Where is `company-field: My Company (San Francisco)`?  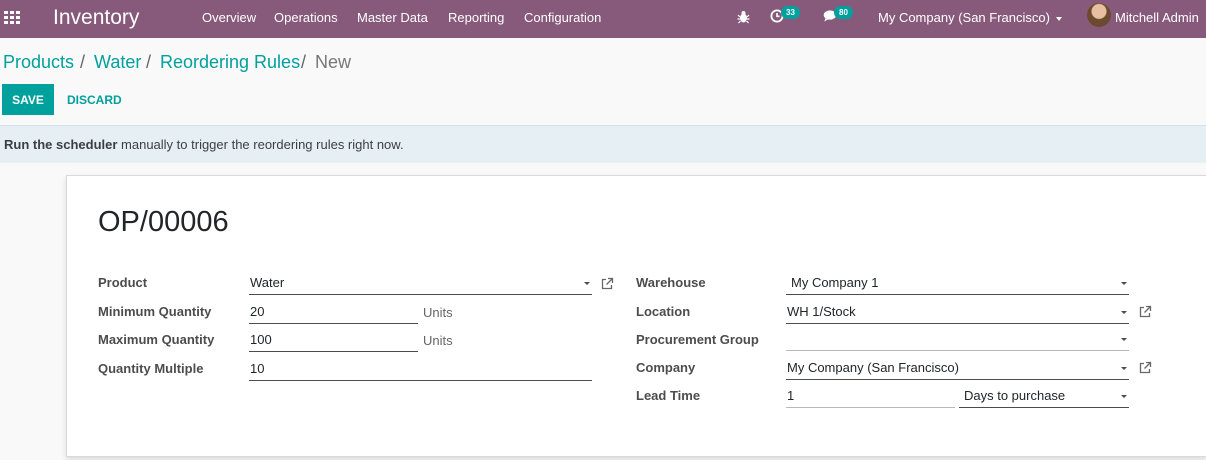 company-field: My Company (San Francisco) is located at coordinates (957, 368).